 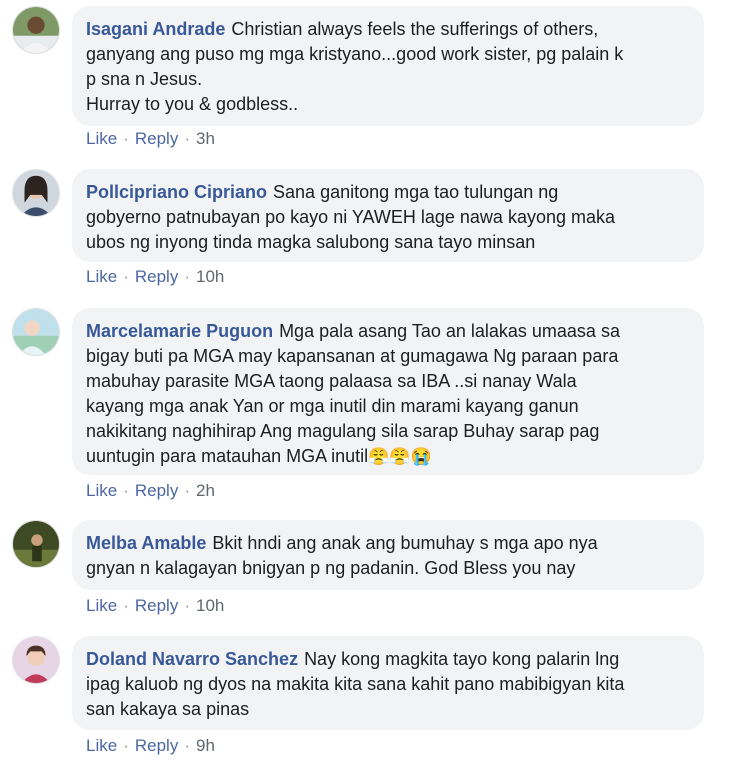 What do you see at coordinates (227, 456) in the screenshot?
I see `comment-text: uuntugin para matauhan MGA inutil` at bounding box center [227, 456].